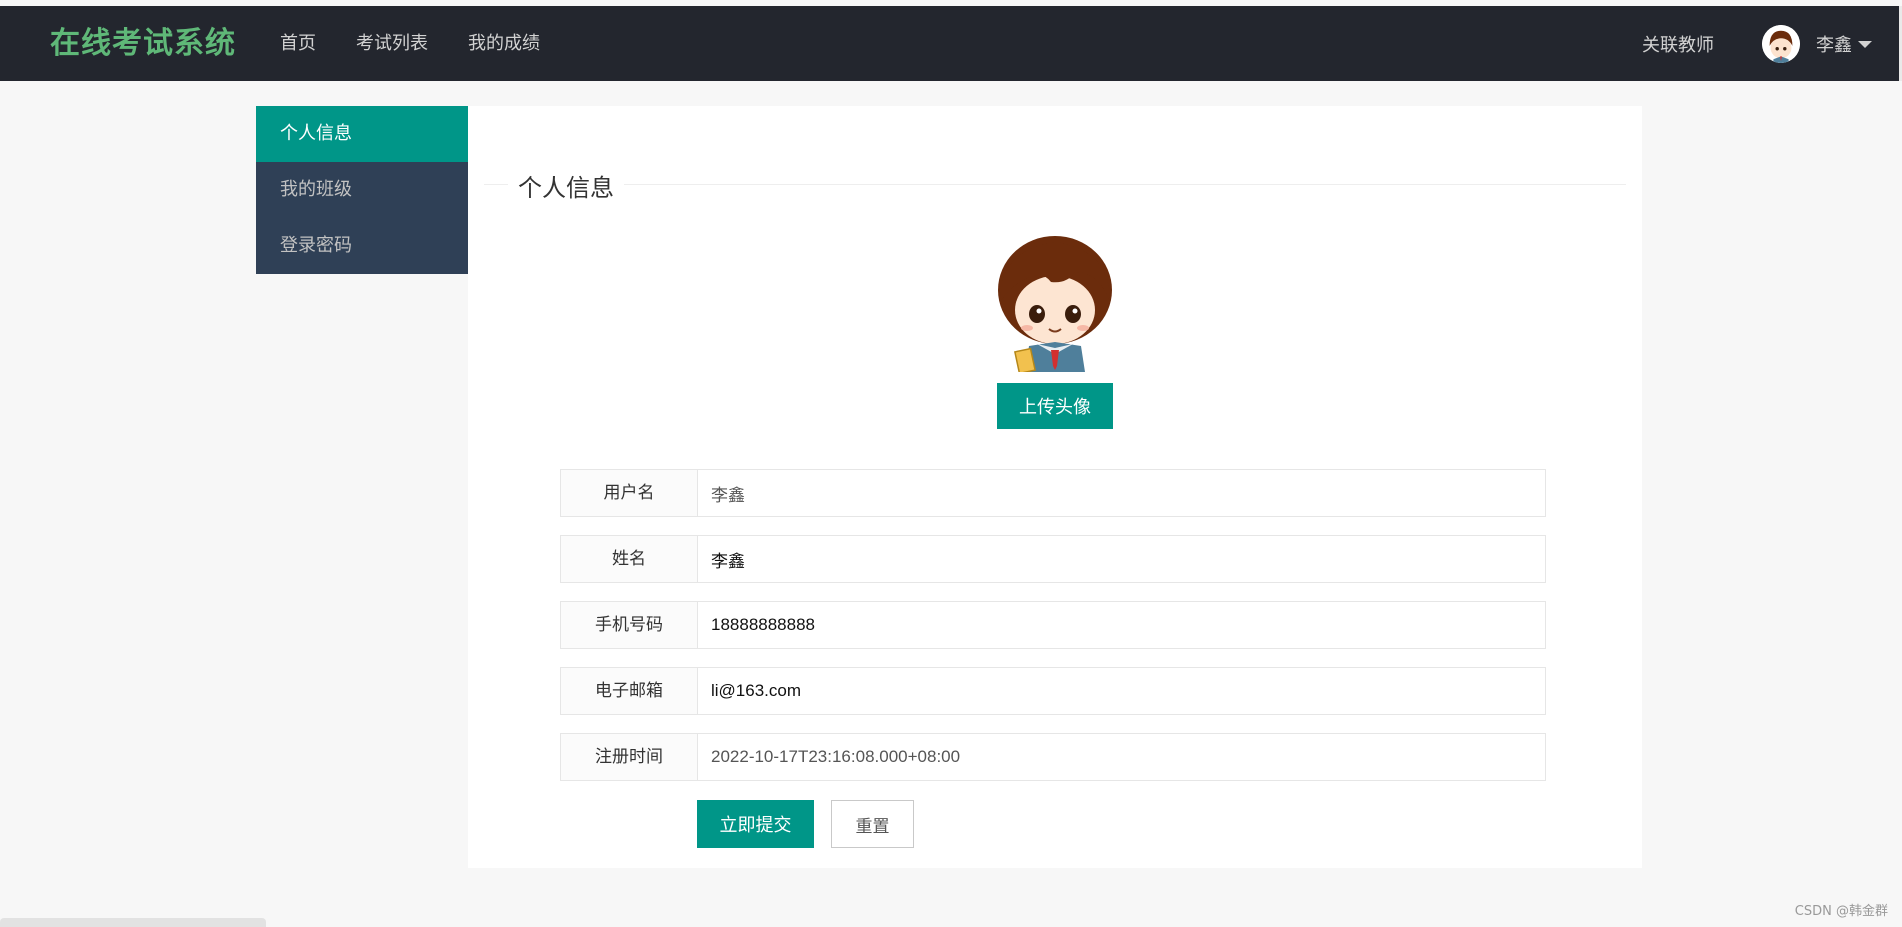 The width and height of the screenshot is (1902, 927). I want to click on register-time-field, so click(1121, 757).